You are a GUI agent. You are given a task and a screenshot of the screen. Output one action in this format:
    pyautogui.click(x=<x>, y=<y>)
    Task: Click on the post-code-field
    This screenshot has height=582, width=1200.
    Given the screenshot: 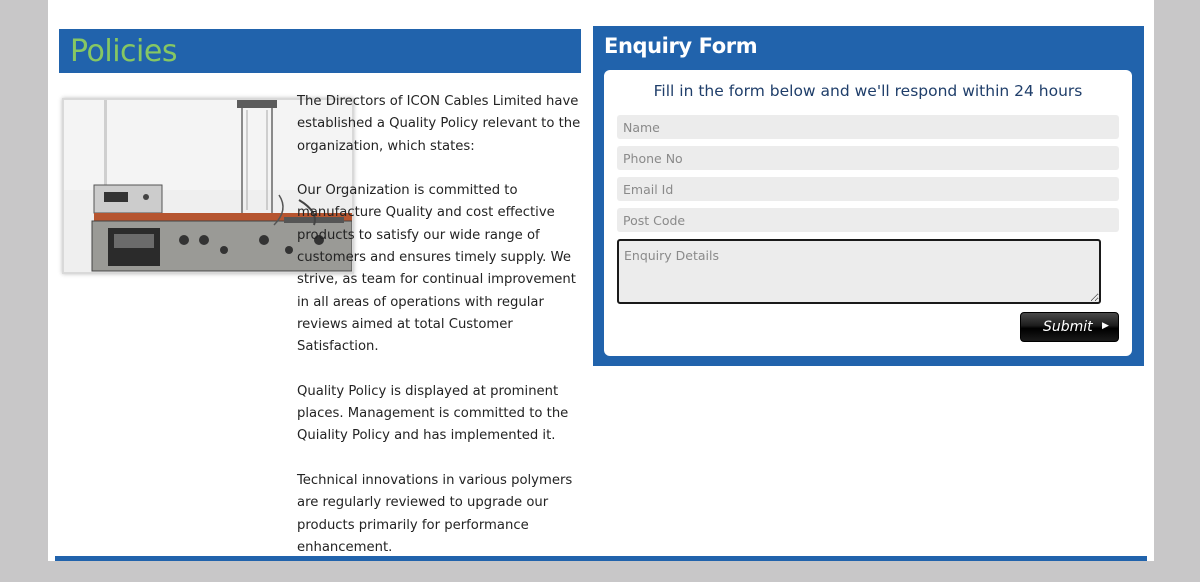 What is the action you would take?
    pyautogui.click(x=868, y=220)
    